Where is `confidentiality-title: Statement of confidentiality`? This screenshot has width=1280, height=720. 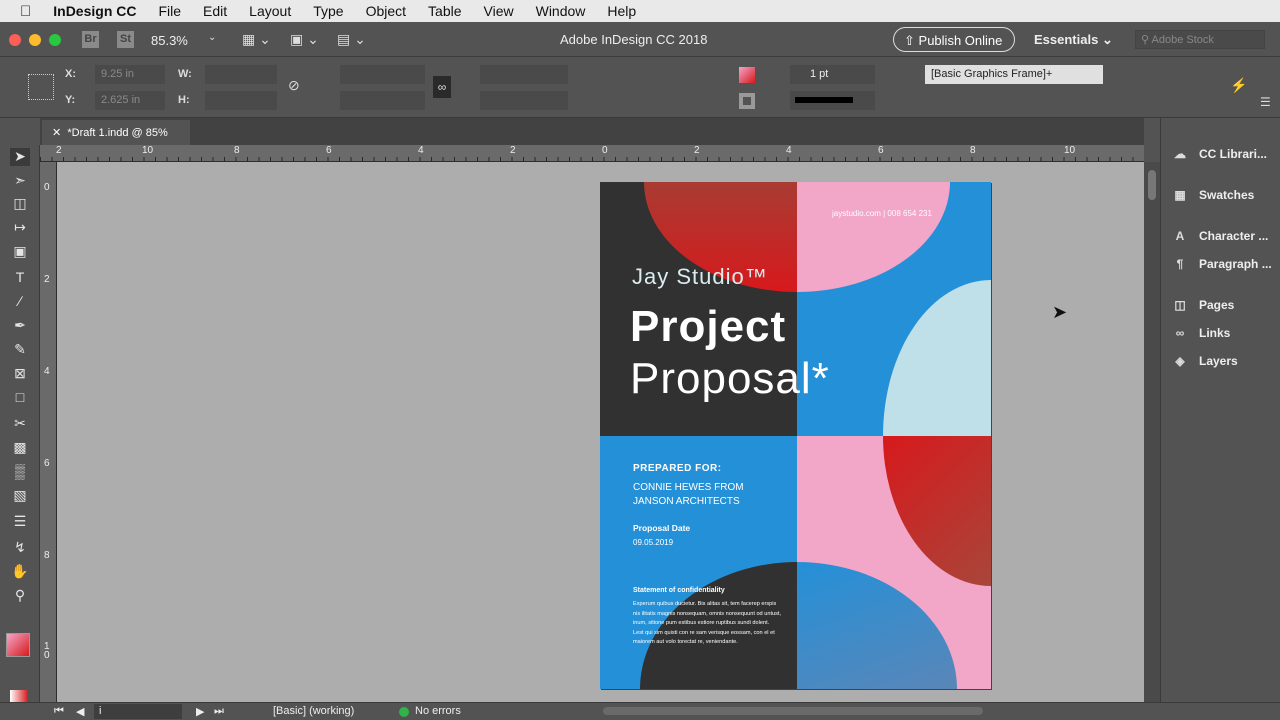 confidentiality-title: Statement of confidentiality is located at coordinates (679, 590).